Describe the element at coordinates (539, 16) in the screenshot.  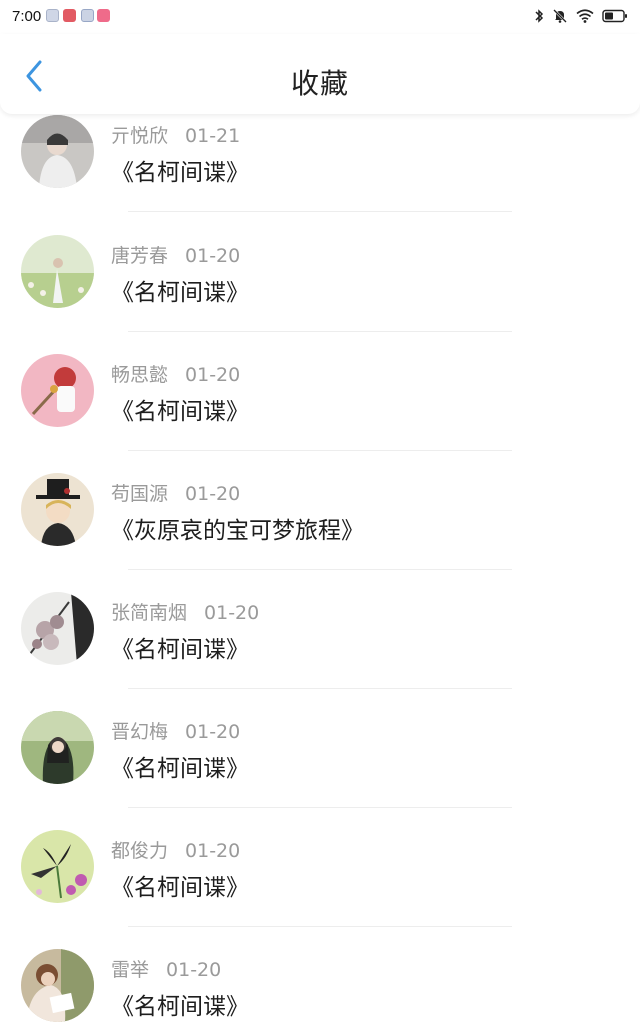
I see `bluetooth-icon` at that location.